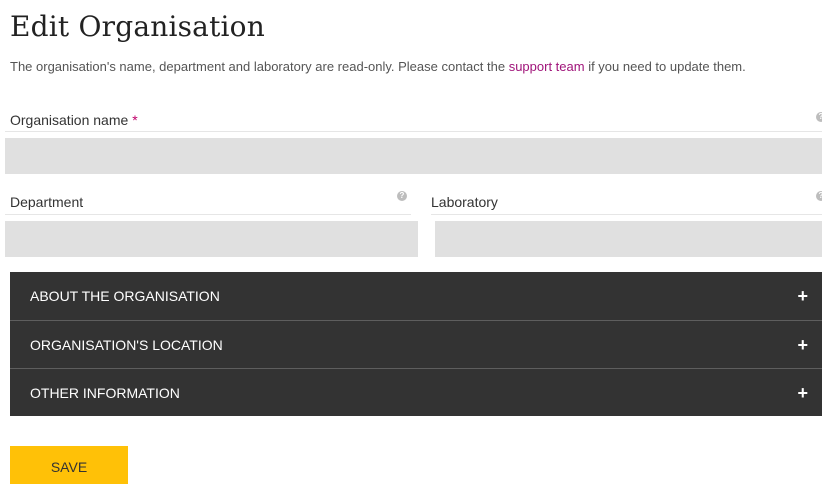  What do you see at coordinates (547, 66) in the screenshot?
I see `support-team-link: support team` at bounding box center [547, 66].